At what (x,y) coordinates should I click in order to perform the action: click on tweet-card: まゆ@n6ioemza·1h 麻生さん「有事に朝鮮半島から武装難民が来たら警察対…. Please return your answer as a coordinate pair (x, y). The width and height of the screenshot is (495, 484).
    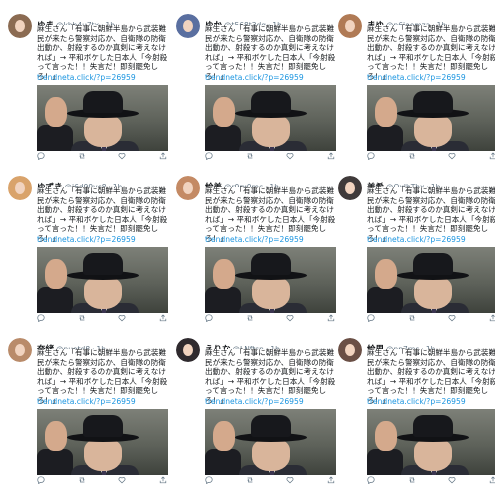
    Looking at the image, I should click on (416, 85).